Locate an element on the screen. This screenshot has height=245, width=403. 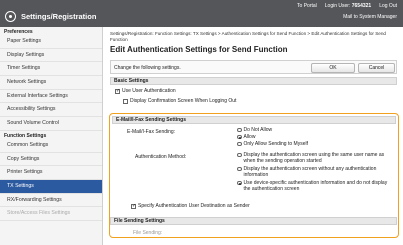
sidebar-item-printer: Printer Settings is located at coordinates (51, 173).